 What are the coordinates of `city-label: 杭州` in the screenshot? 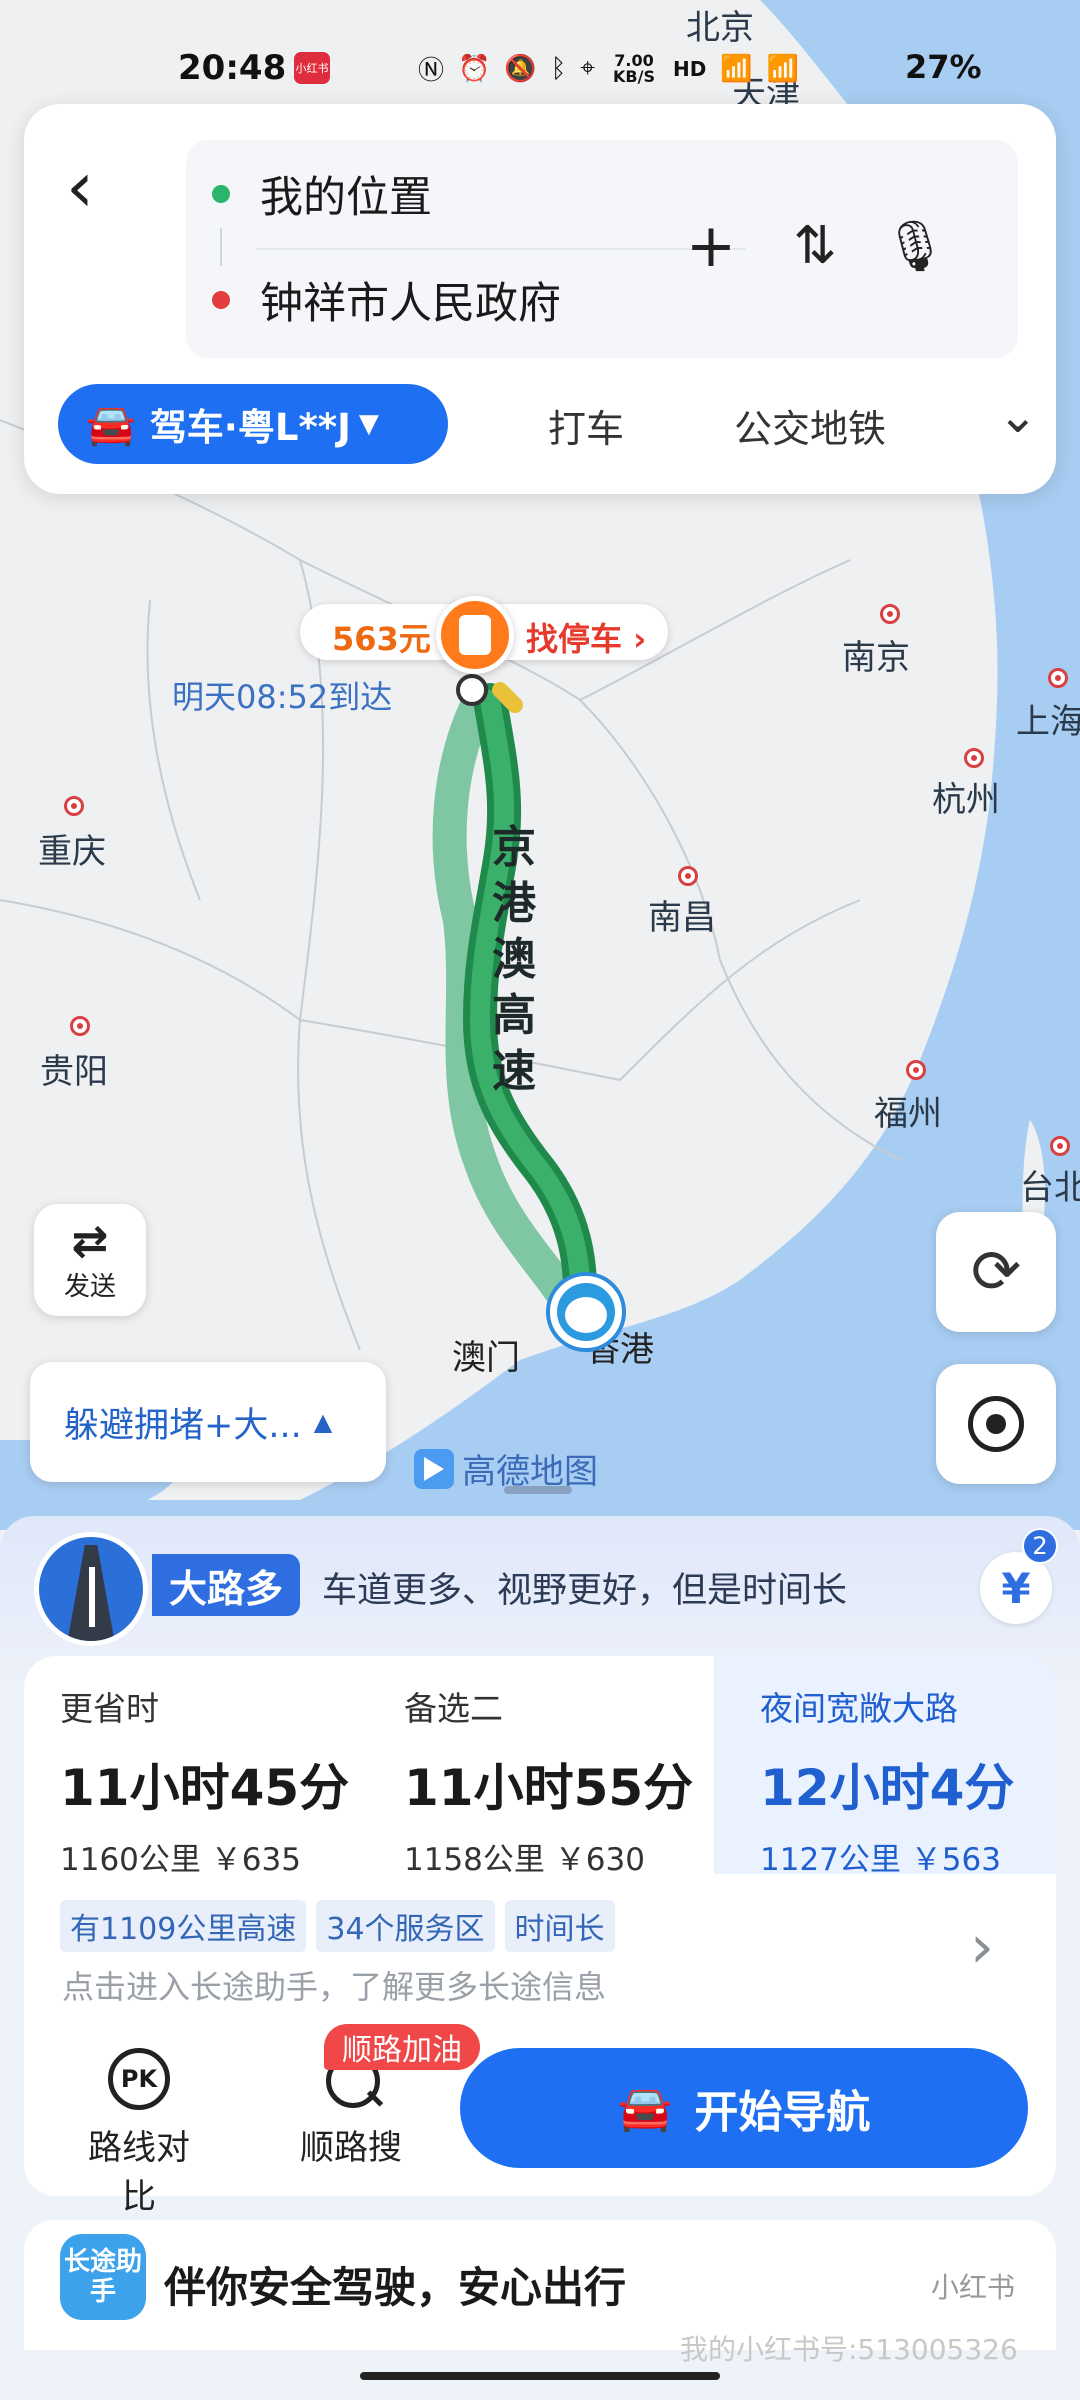 It's located at (966, 800).